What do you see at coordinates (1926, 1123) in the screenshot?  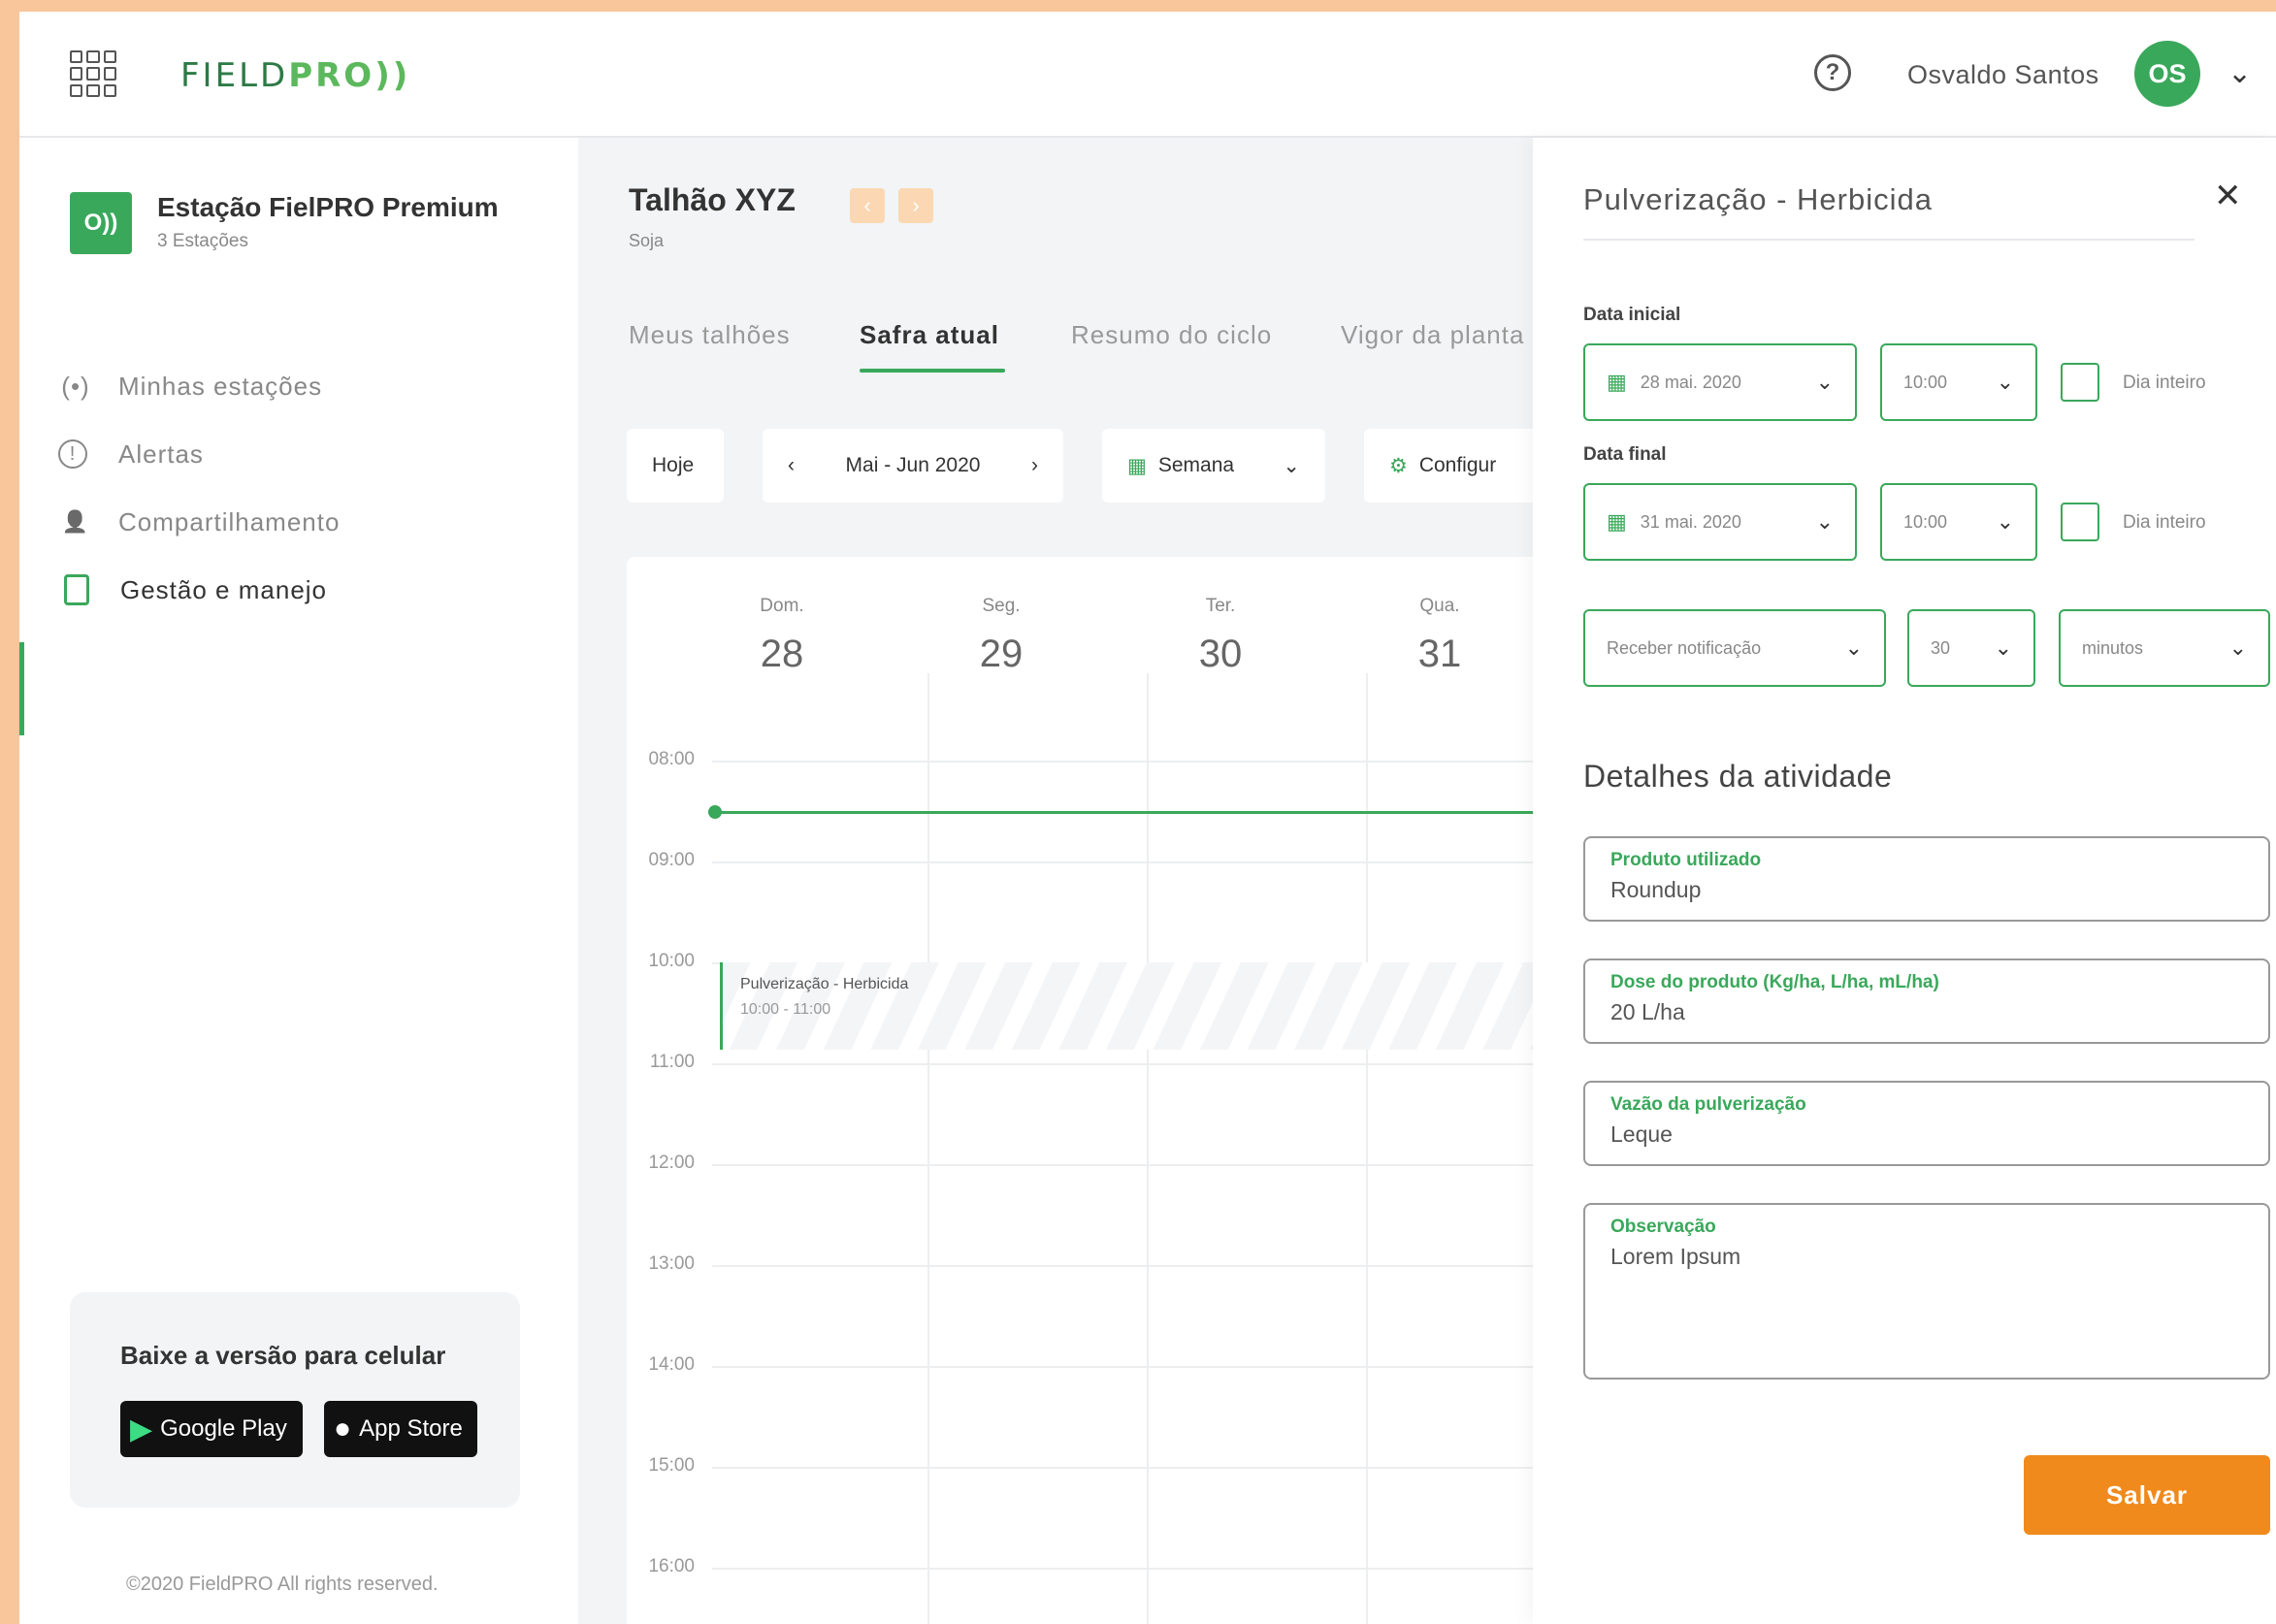 I see `spray-flow-field: Vazão da pulverização Leque` at bounding box center [1926, 1123].